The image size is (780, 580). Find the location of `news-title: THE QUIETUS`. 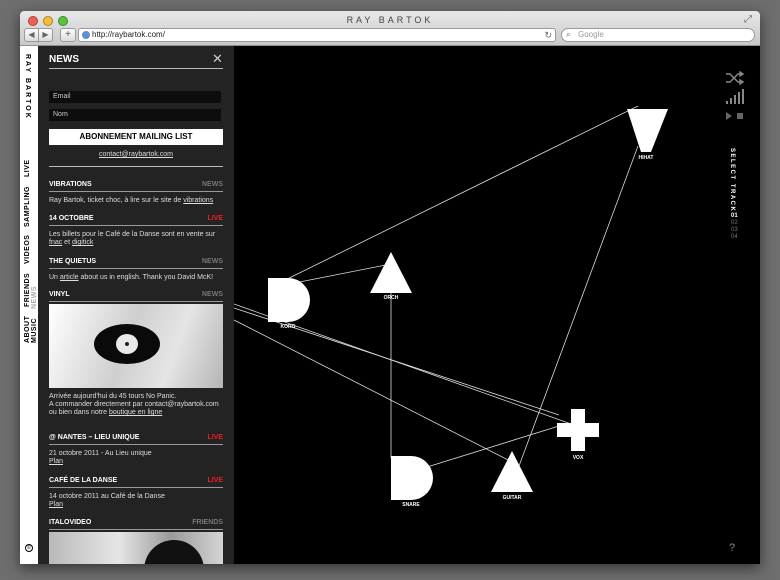

news-title: THE QUIETUS is located at coordinates (72, 261).